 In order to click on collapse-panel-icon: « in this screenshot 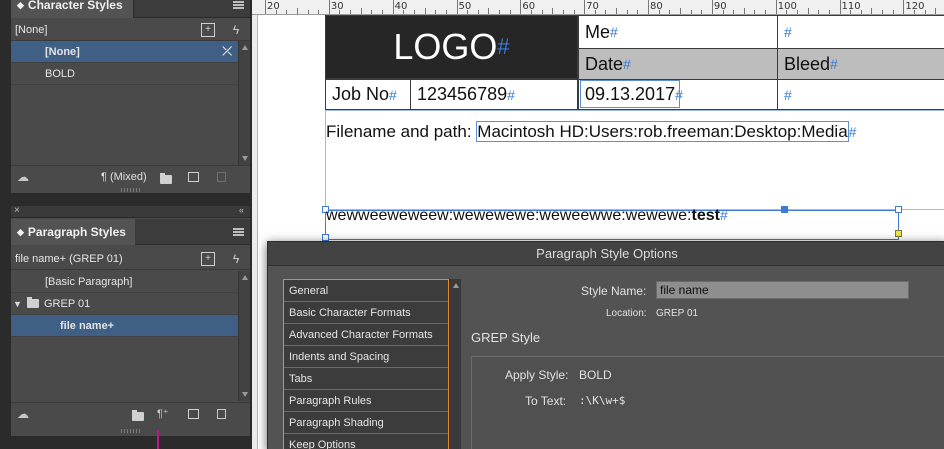, I will do `click(241, 210)`.